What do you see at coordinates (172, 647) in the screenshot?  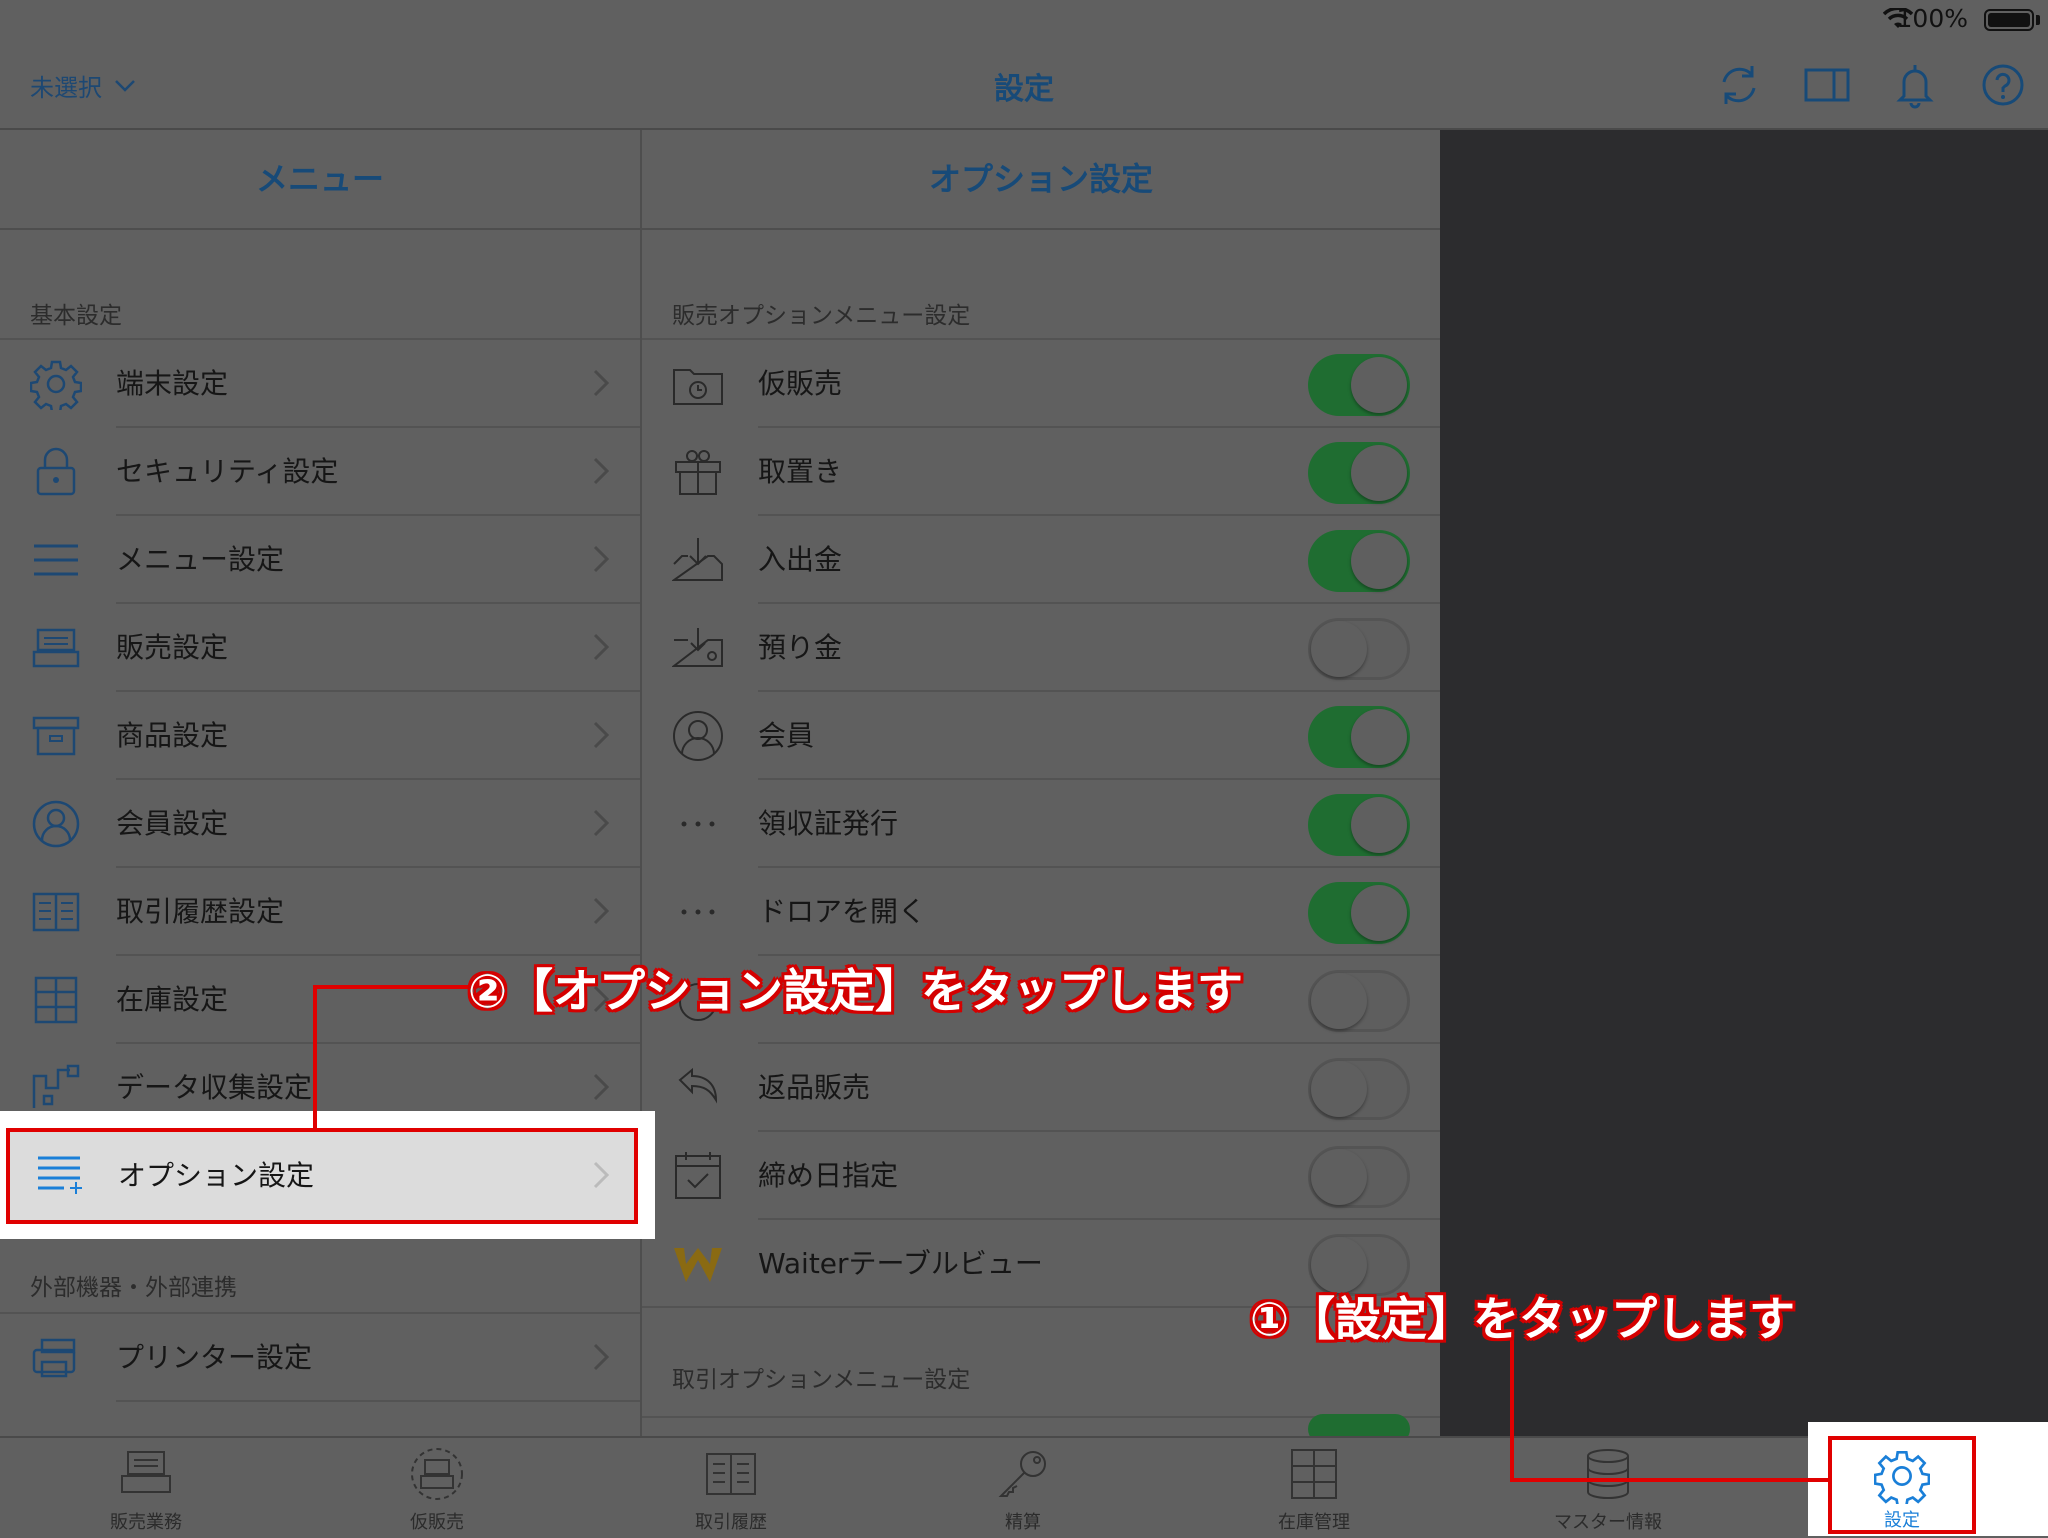 I see `menu-item-label: 販売設定` at bounding box center [172, 647].